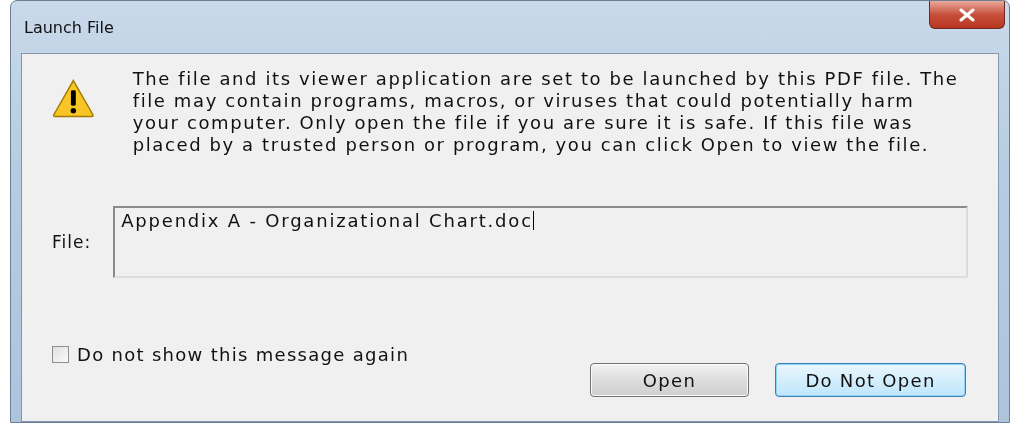 The height and width of the screenshot is (423, 1018). What do you see at coordinates (72, 242) in the screenshot?
I see `file-label: File:` at bounding box center [72, 242].